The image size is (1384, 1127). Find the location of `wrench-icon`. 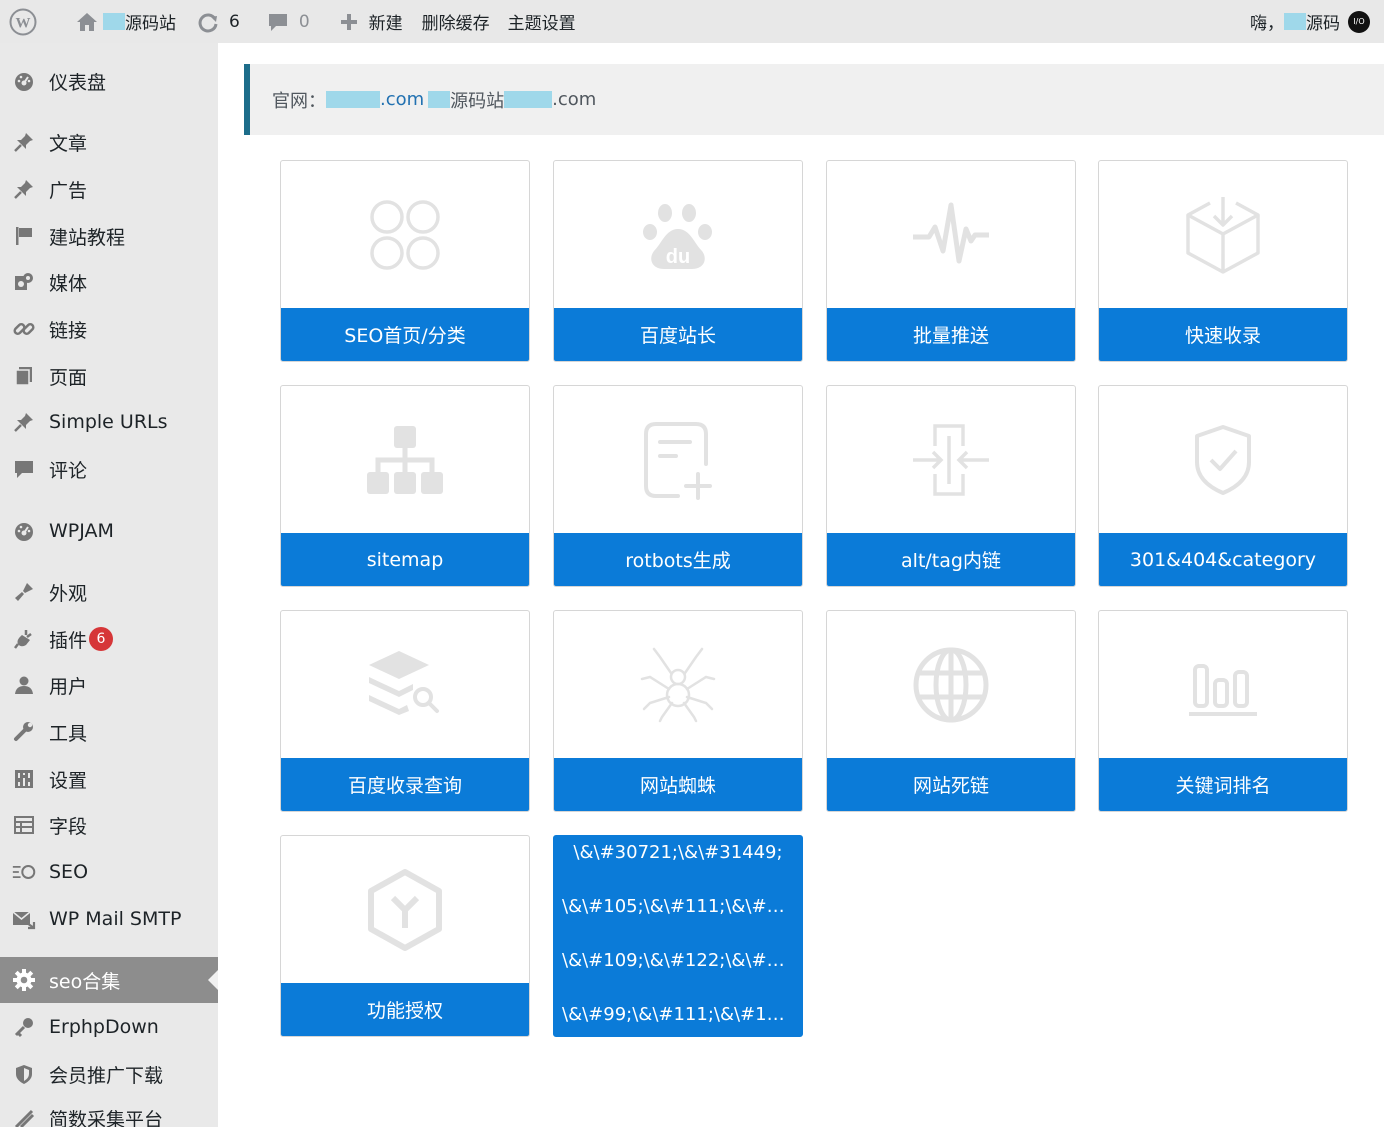

wrench-icon is located at coordinates (24, 732).